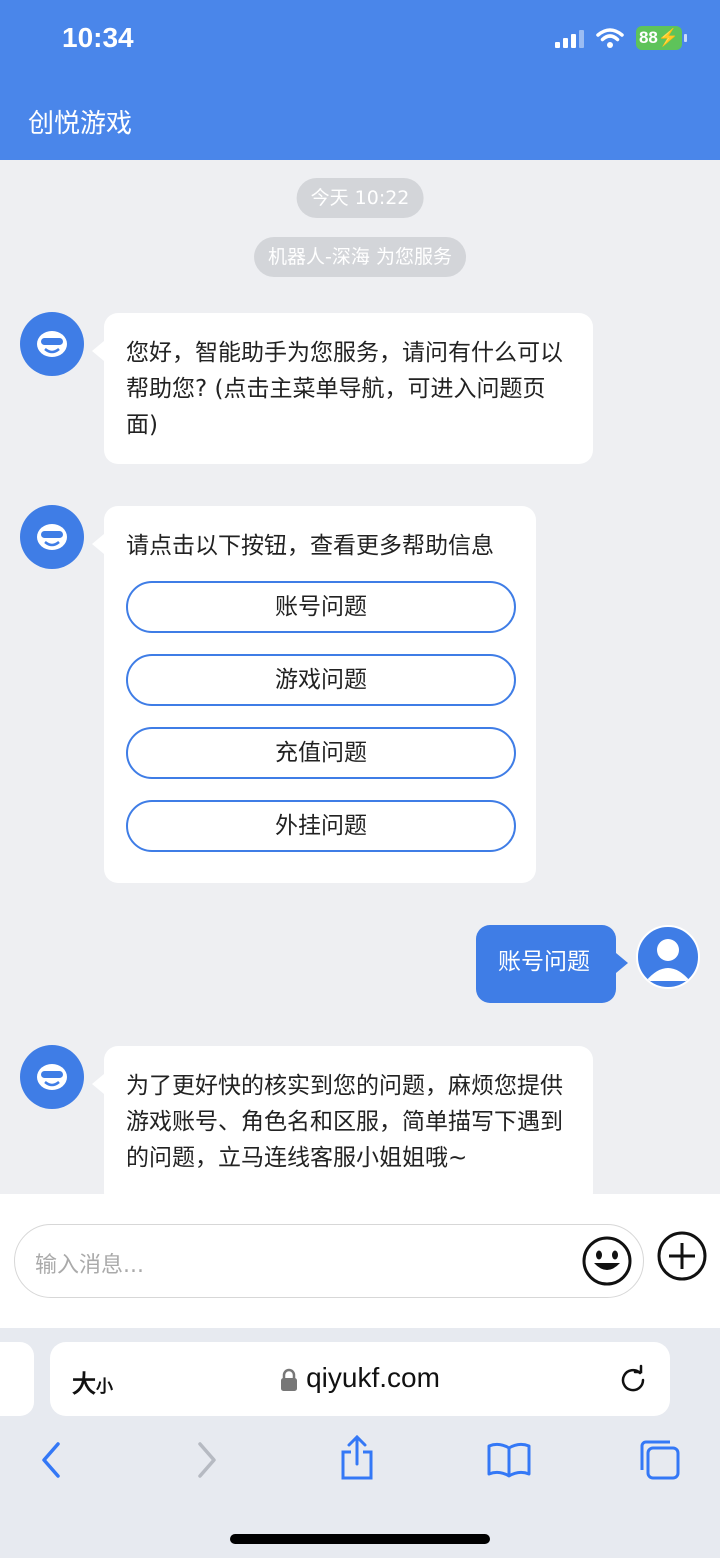 The height and width of the screenshot is (1558, 720). I want to click on wifi-icon, so click(610, 38).